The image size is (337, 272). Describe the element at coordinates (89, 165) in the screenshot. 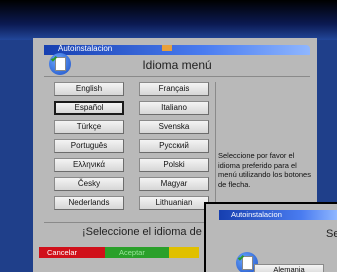

I see `language-option-greek: Ελληνικά` at that location.